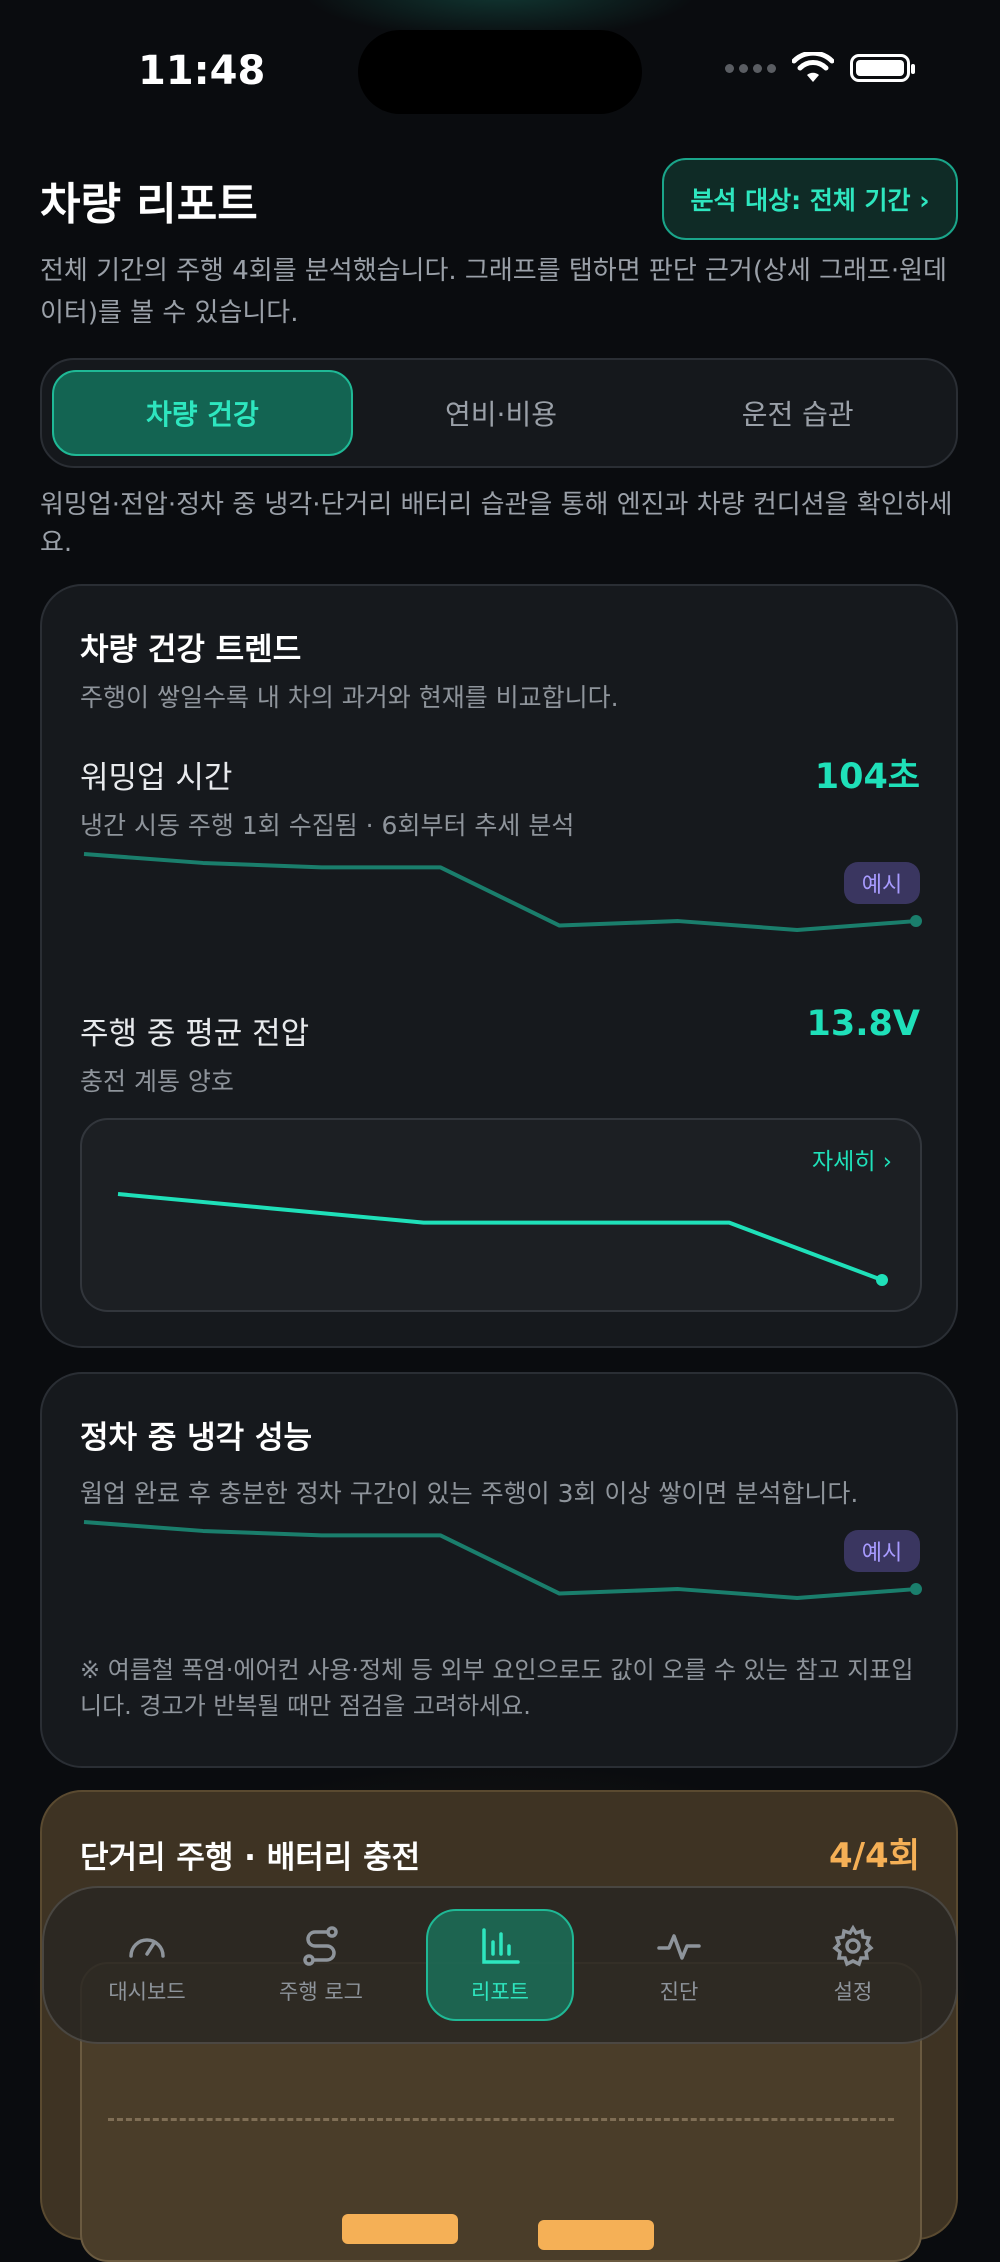 The image size is (1000, 2262). Describe the element at coordinates (349, 697) in the screenshot. I see `card-subtitle: 주행이 쌓일수록 내 차의 과거와 현재를 비교합니다.` at that location.